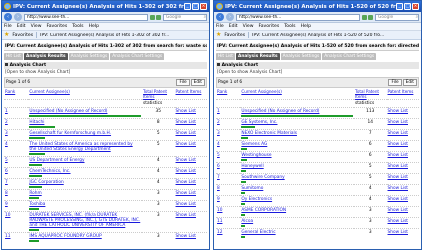 Image resolution: width=423 pixels, height=250 pixels. Describe the element at coordinates (256, 155) in the screenshot. I see `assignee-link: Westinghouse` at that location.